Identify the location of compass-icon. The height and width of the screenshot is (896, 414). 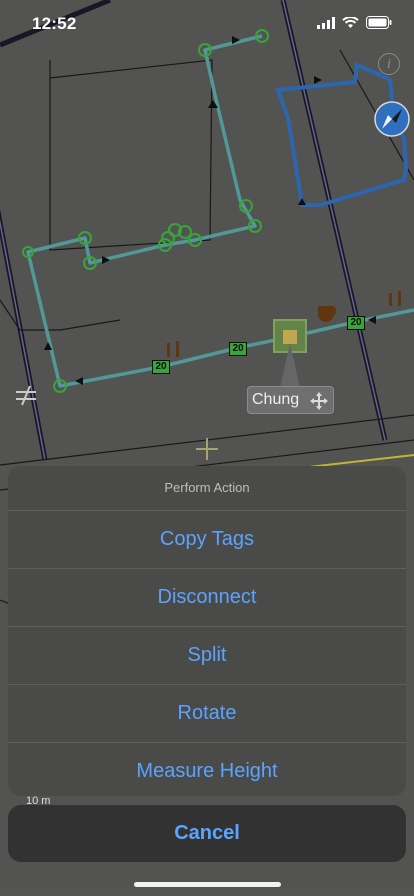
(392, 119).